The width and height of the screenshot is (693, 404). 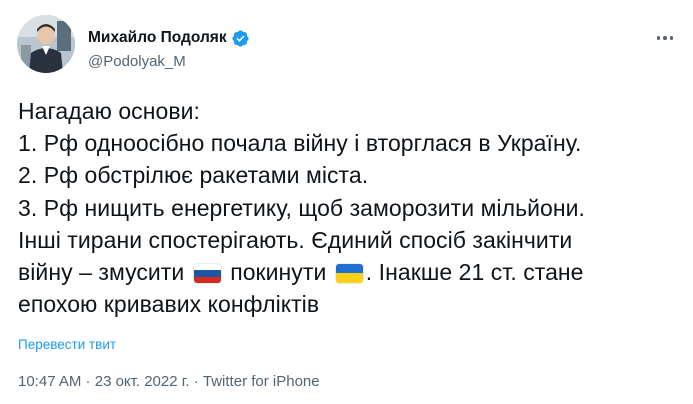 What do you see at coordinates (157, 38) in the screenshot?
I see `display-name: Михайло Подоляк` at bounding box center [157, 38].